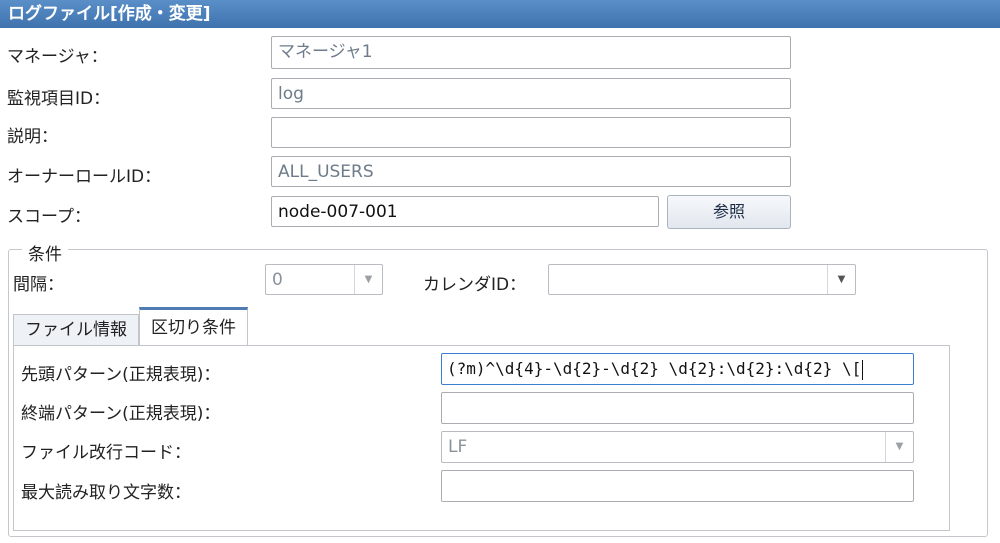 The width and height of the screenshot is (1000, 543). Describe the element at coordinates (531, 52) in the screenshot. I see `manager-field: マネージャ1` at that location.